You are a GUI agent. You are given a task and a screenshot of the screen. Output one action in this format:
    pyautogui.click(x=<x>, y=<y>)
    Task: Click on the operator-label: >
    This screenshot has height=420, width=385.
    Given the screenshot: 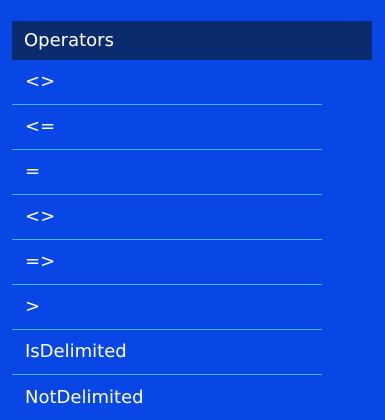 What is the action you would take?
    pyautogui.click(x=33, y=306)
    